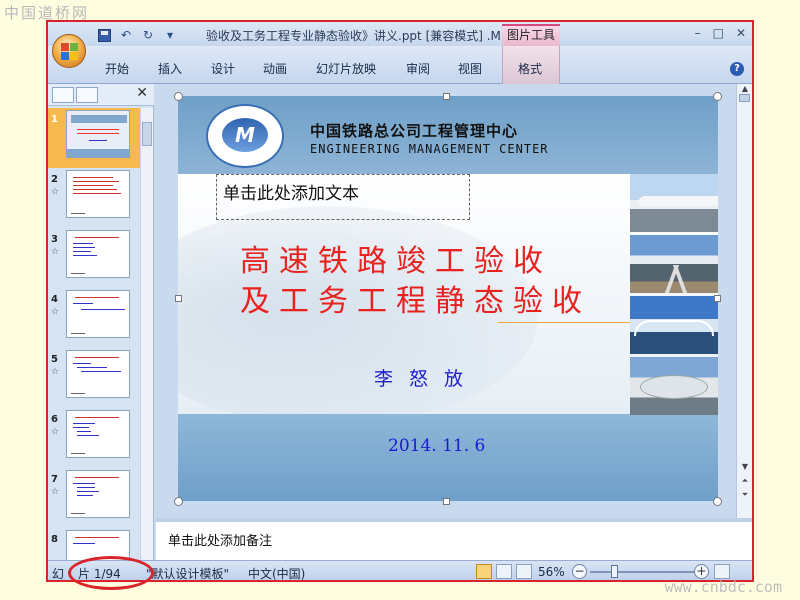 This screenshot has width=800, height=600. What do you see at coordinates (744, 98) in the screenshot?
I see `slide-scroll-thumb` at bounding box center [744, 98].